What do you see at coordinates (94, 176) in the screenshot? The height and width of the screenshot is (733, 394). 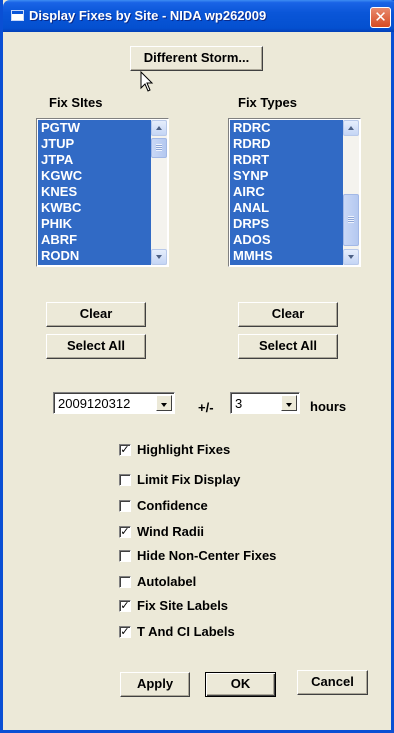 I see `list-item: KGWC` at bounding box center [94, 176].